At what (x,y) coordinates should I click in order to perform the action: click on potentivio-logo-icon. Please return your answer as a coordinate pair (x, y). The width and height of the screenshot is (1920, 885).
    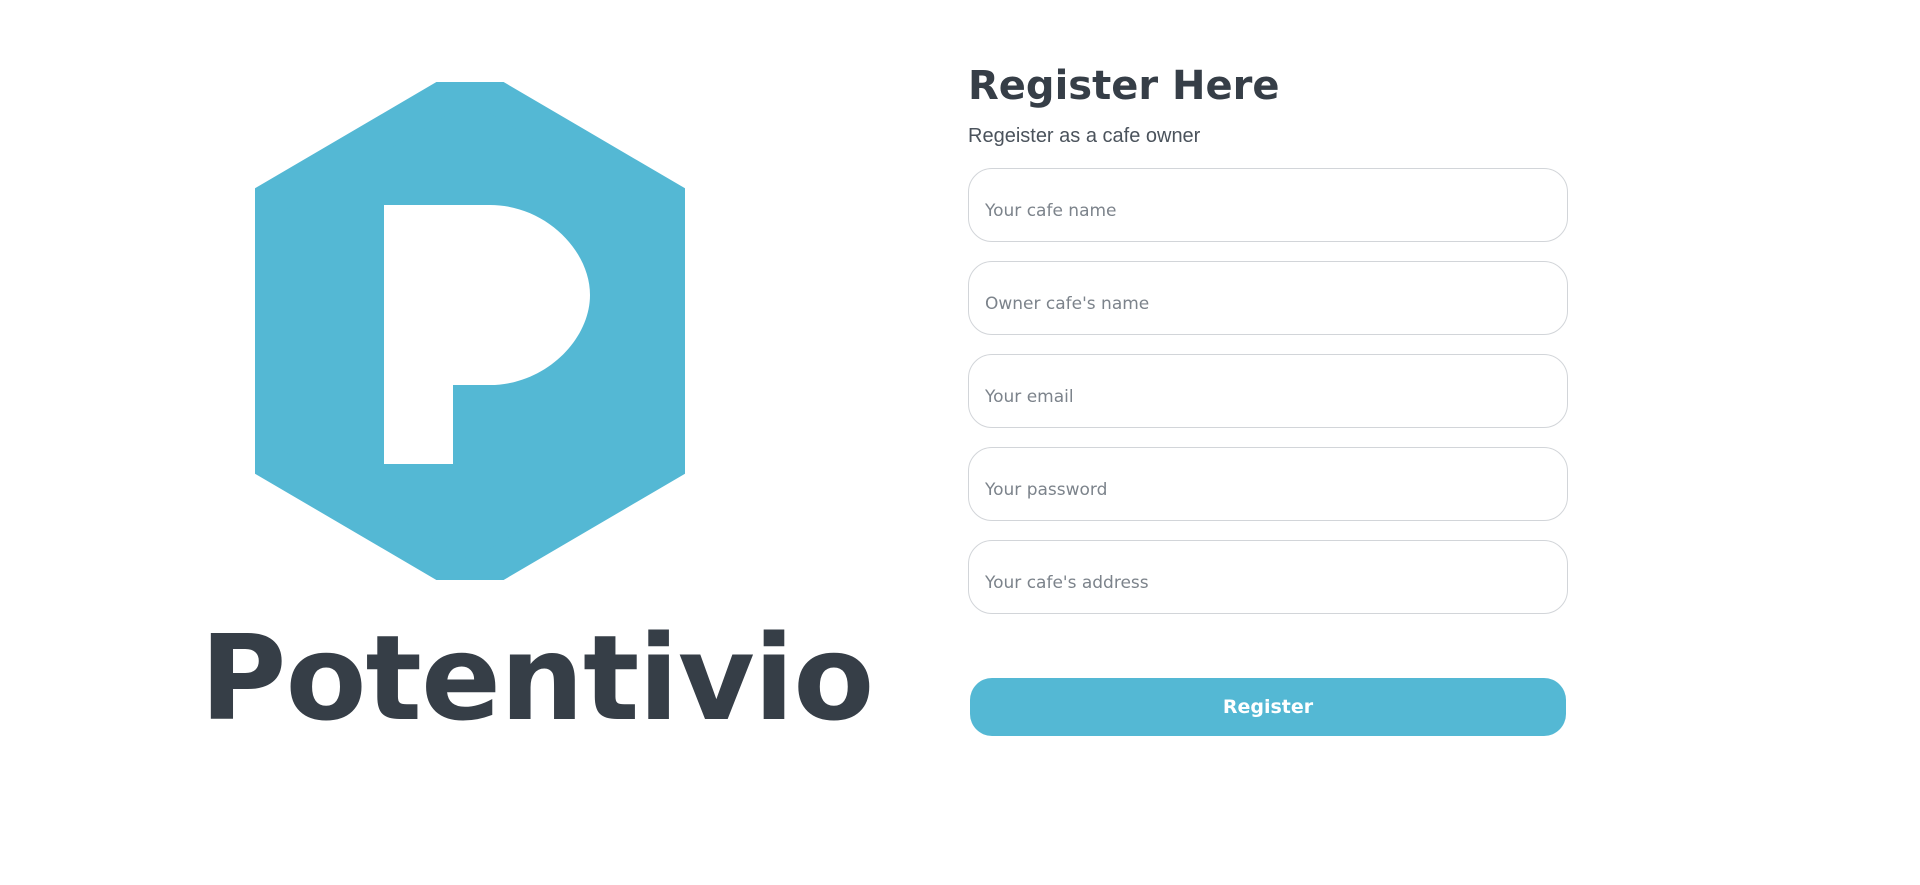
    Looking at the image, I should click on (470, 331).